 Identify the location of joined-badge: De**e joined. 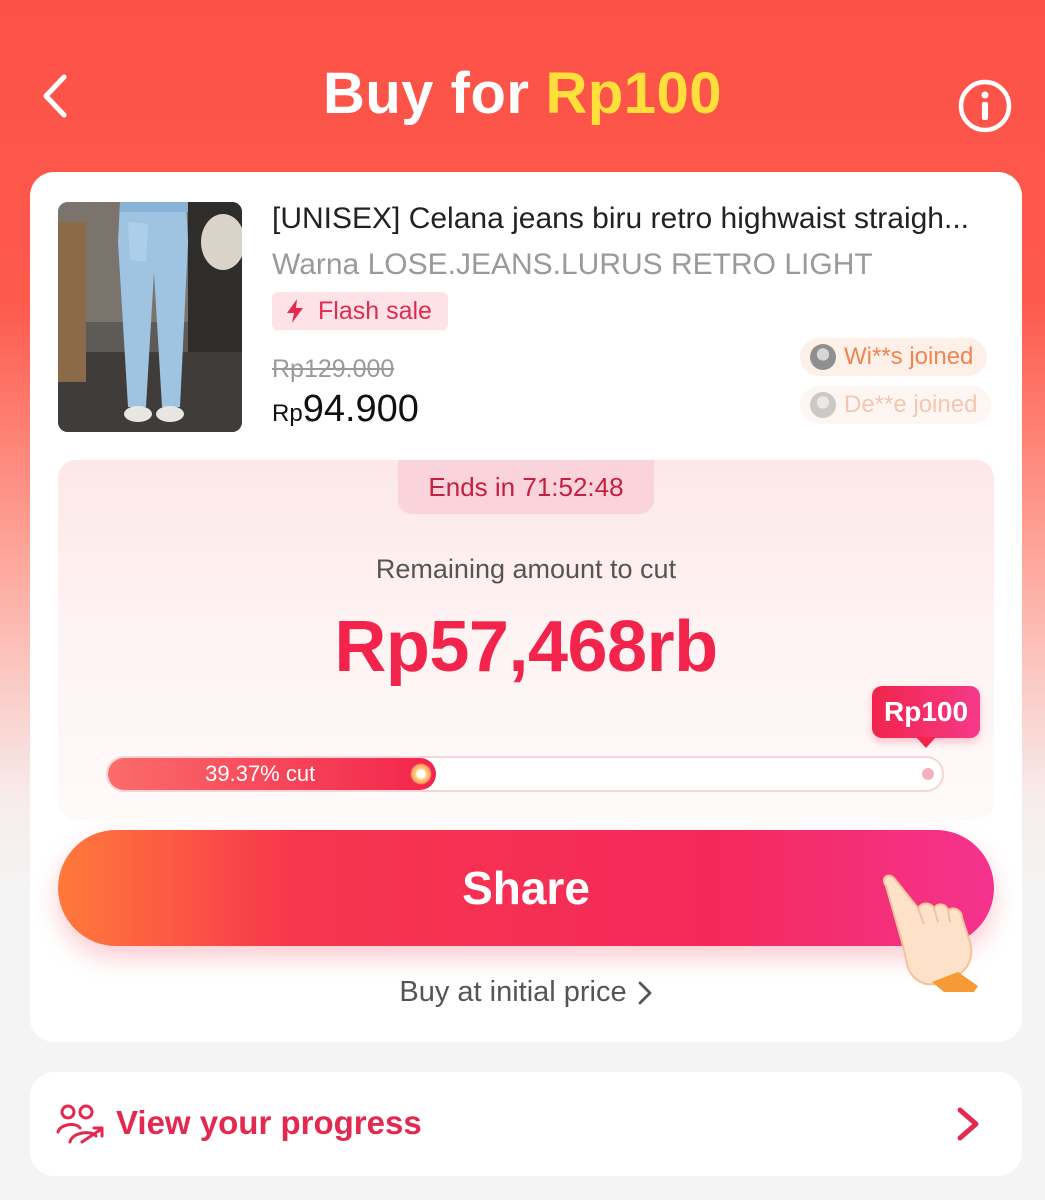
(896, 405).